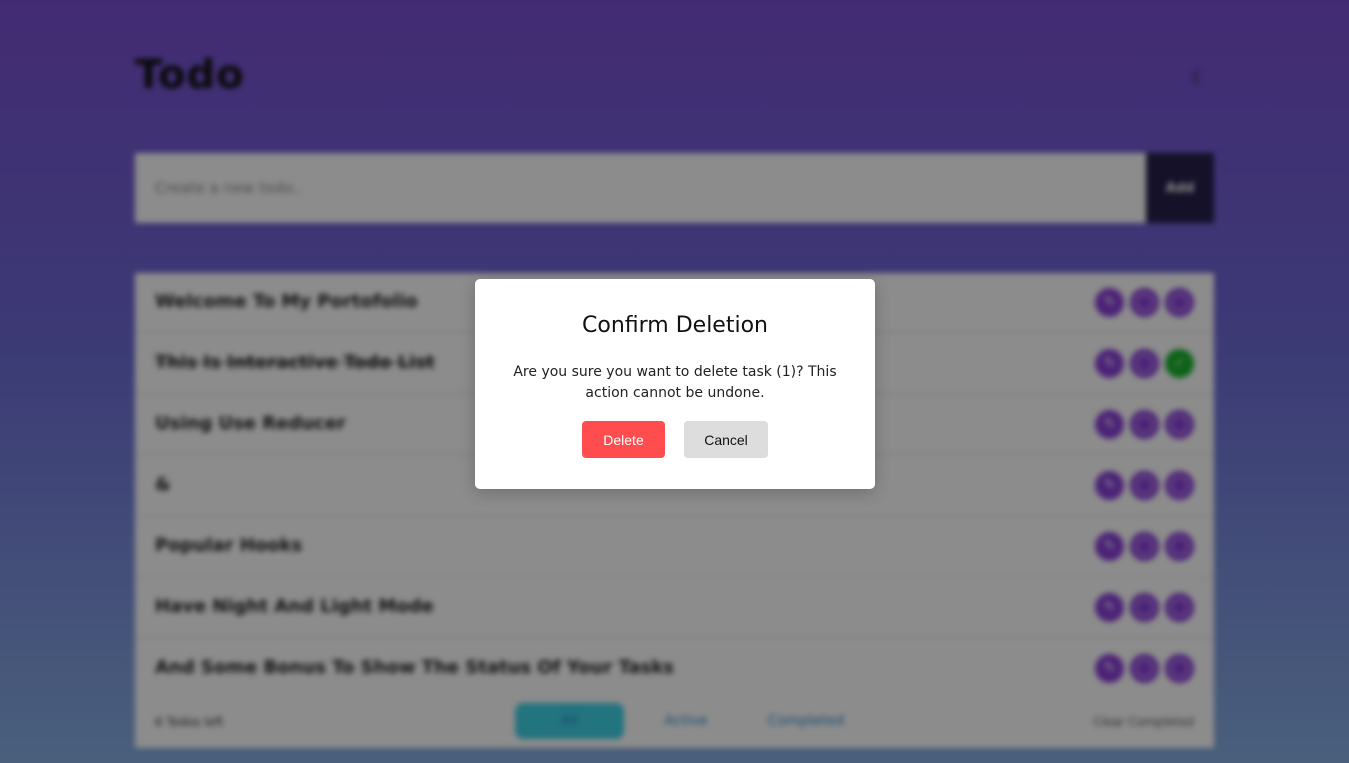  I want to click on delete-button: Delete, so click(623, 439).